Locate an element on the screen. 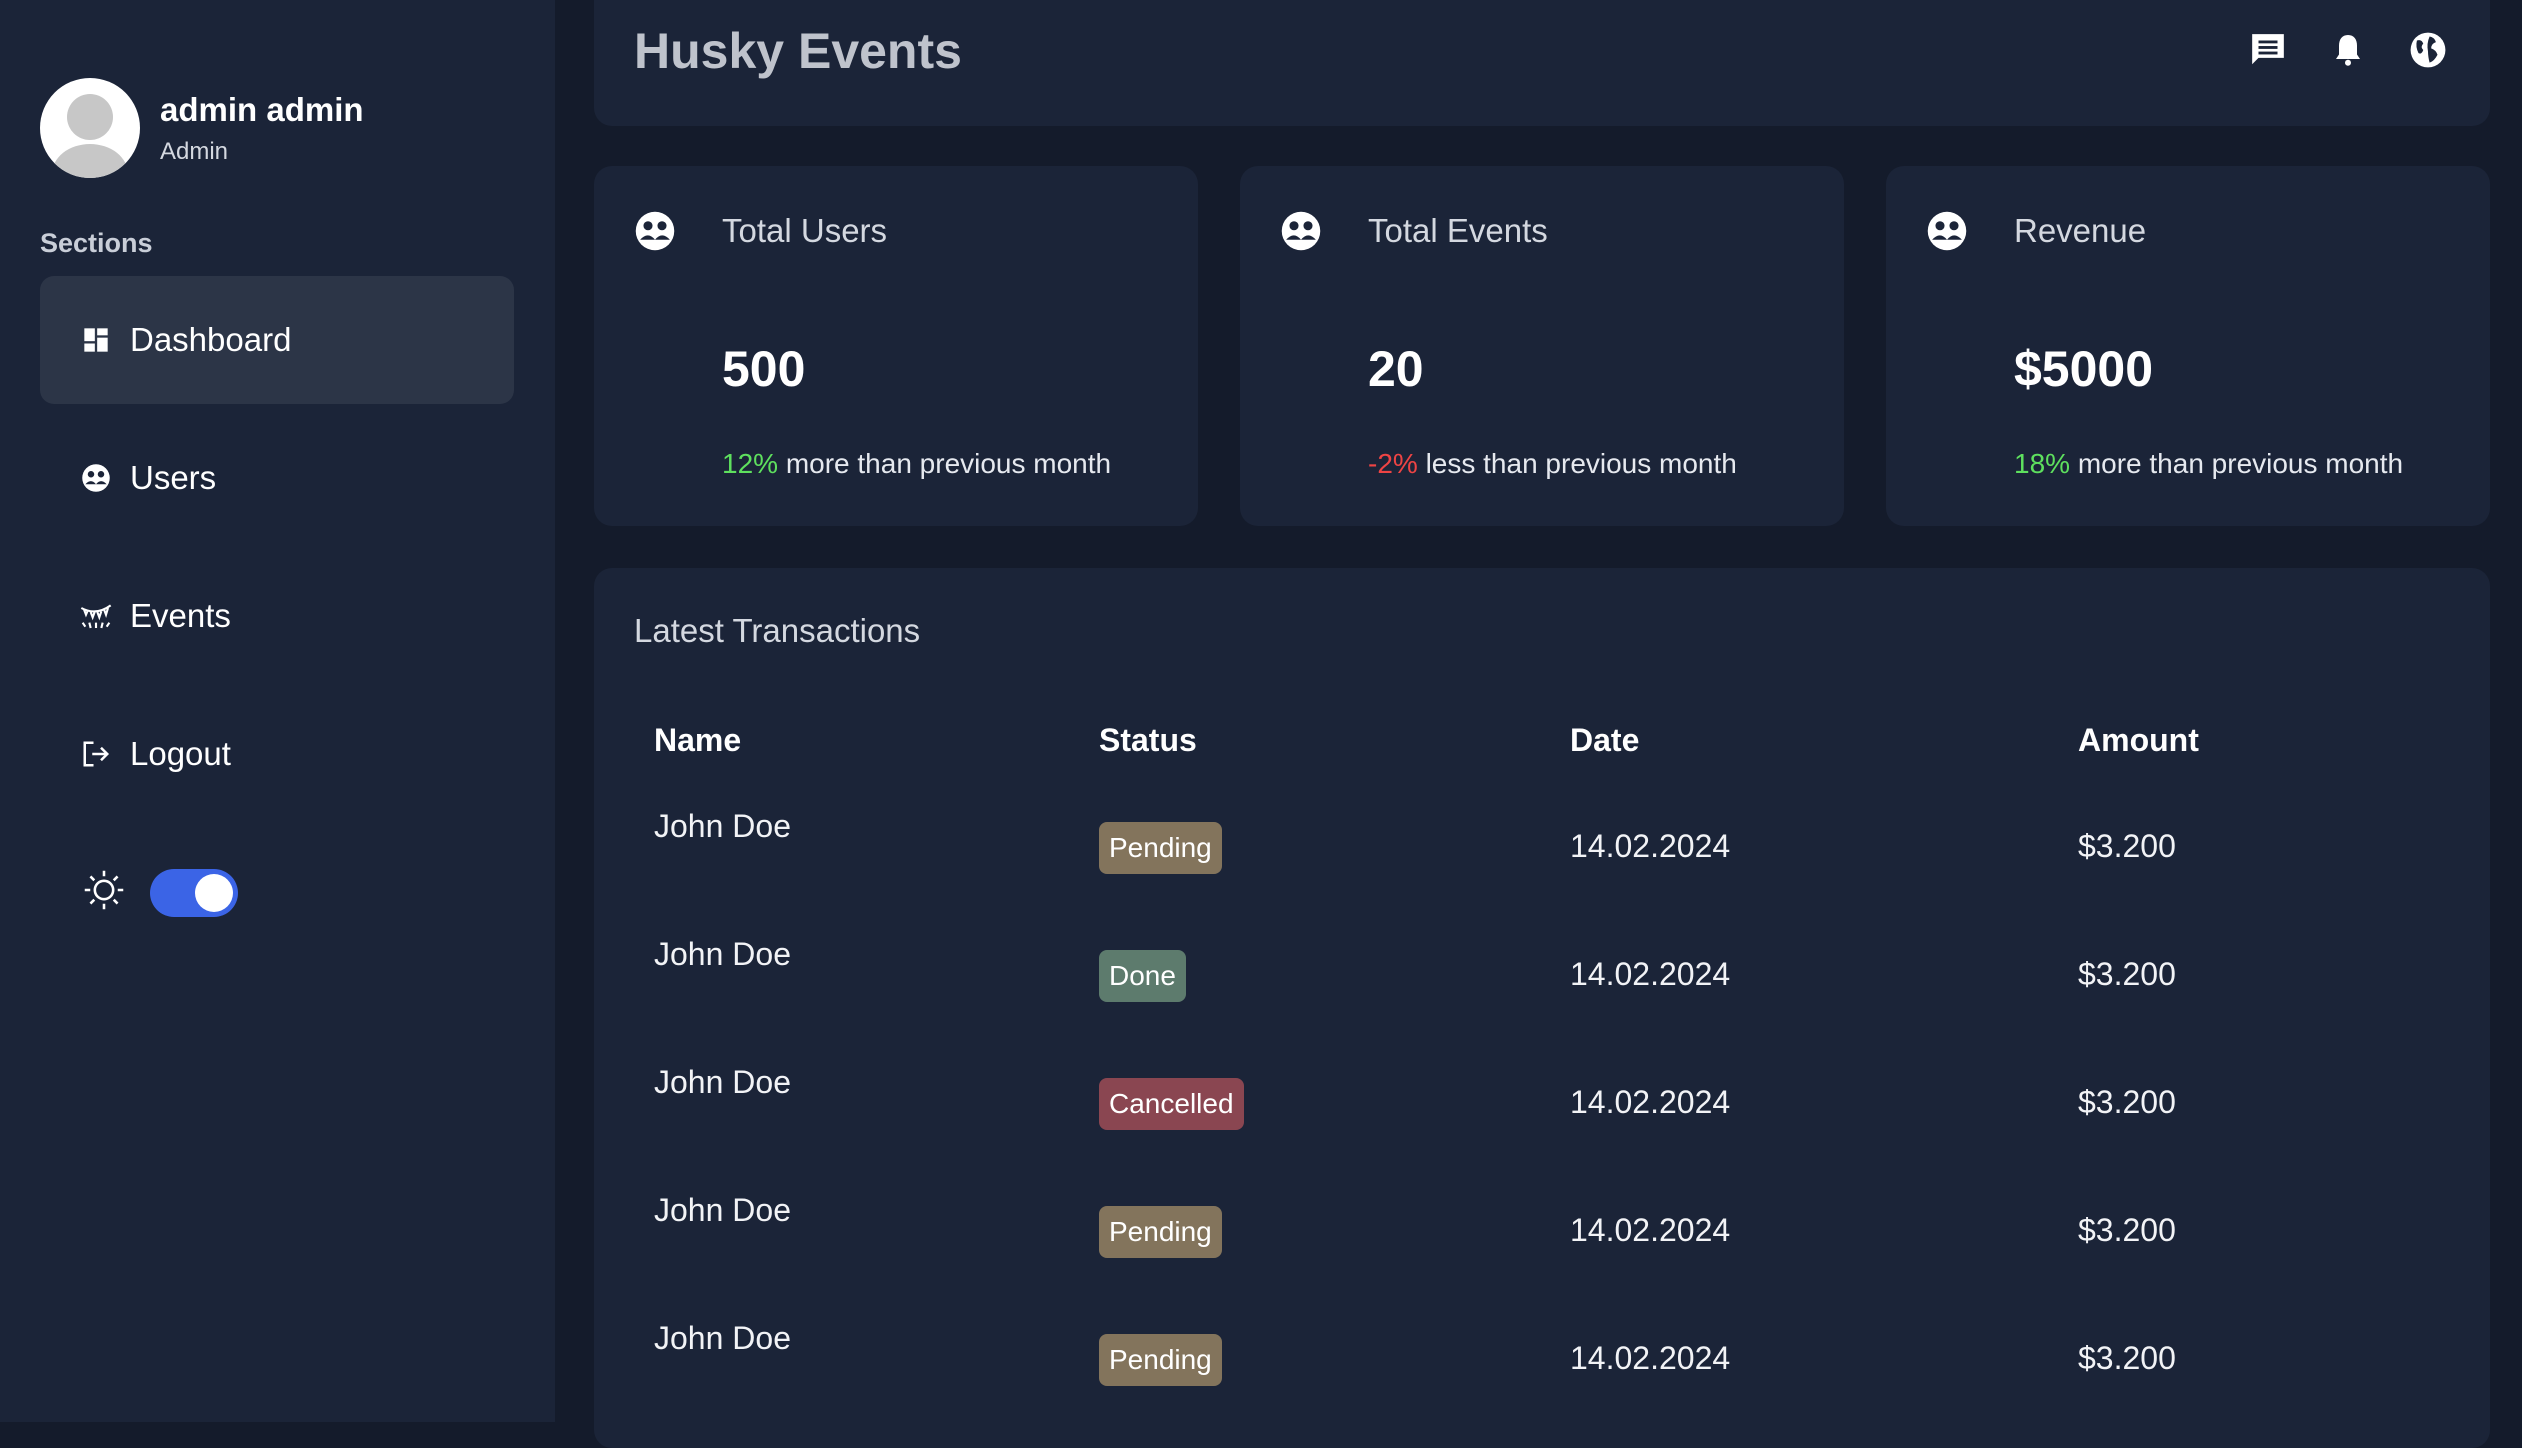 The height and width of the screenshot is (1448, 2522). column-header-name: Name is located at coordinates (697, 740).